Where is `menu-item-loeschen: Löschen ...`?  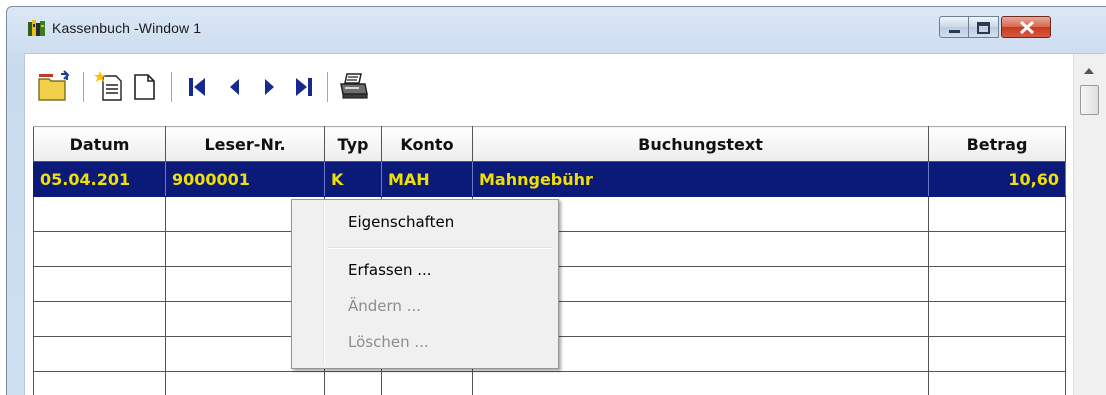
menu-item-loeschen: Löschen ... is located at coordinates (388, 342).